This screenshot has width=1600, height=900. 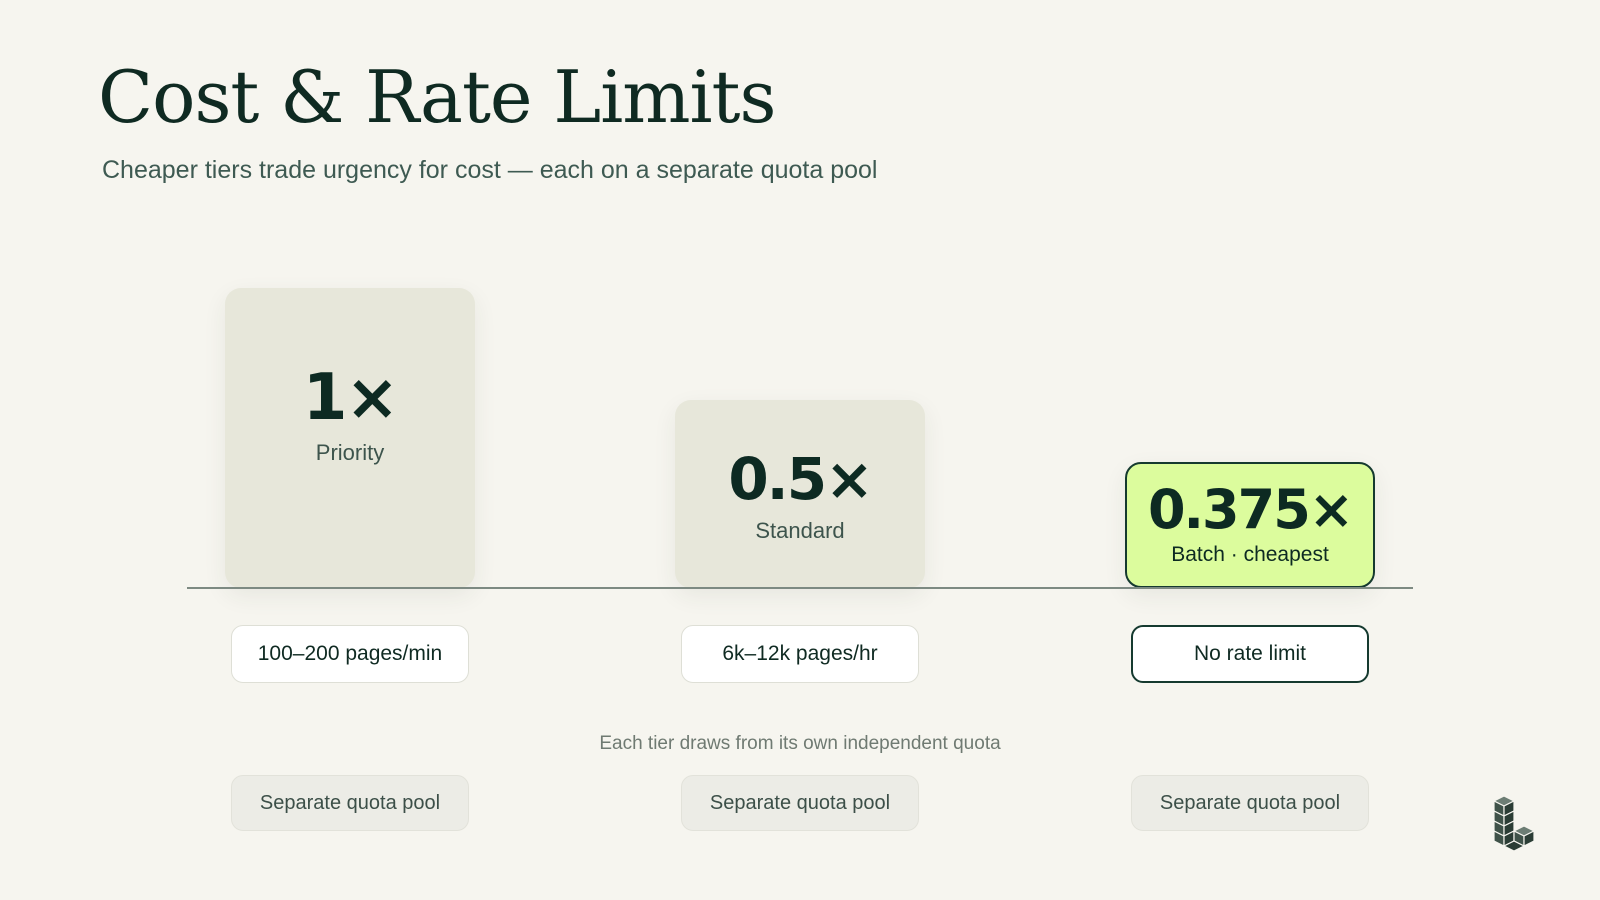 What do you see at coordinates (1250, 554) in the screenshot?
I see `tier-label-batch: Batch · cheapest` at bounding box center [1250, 554].